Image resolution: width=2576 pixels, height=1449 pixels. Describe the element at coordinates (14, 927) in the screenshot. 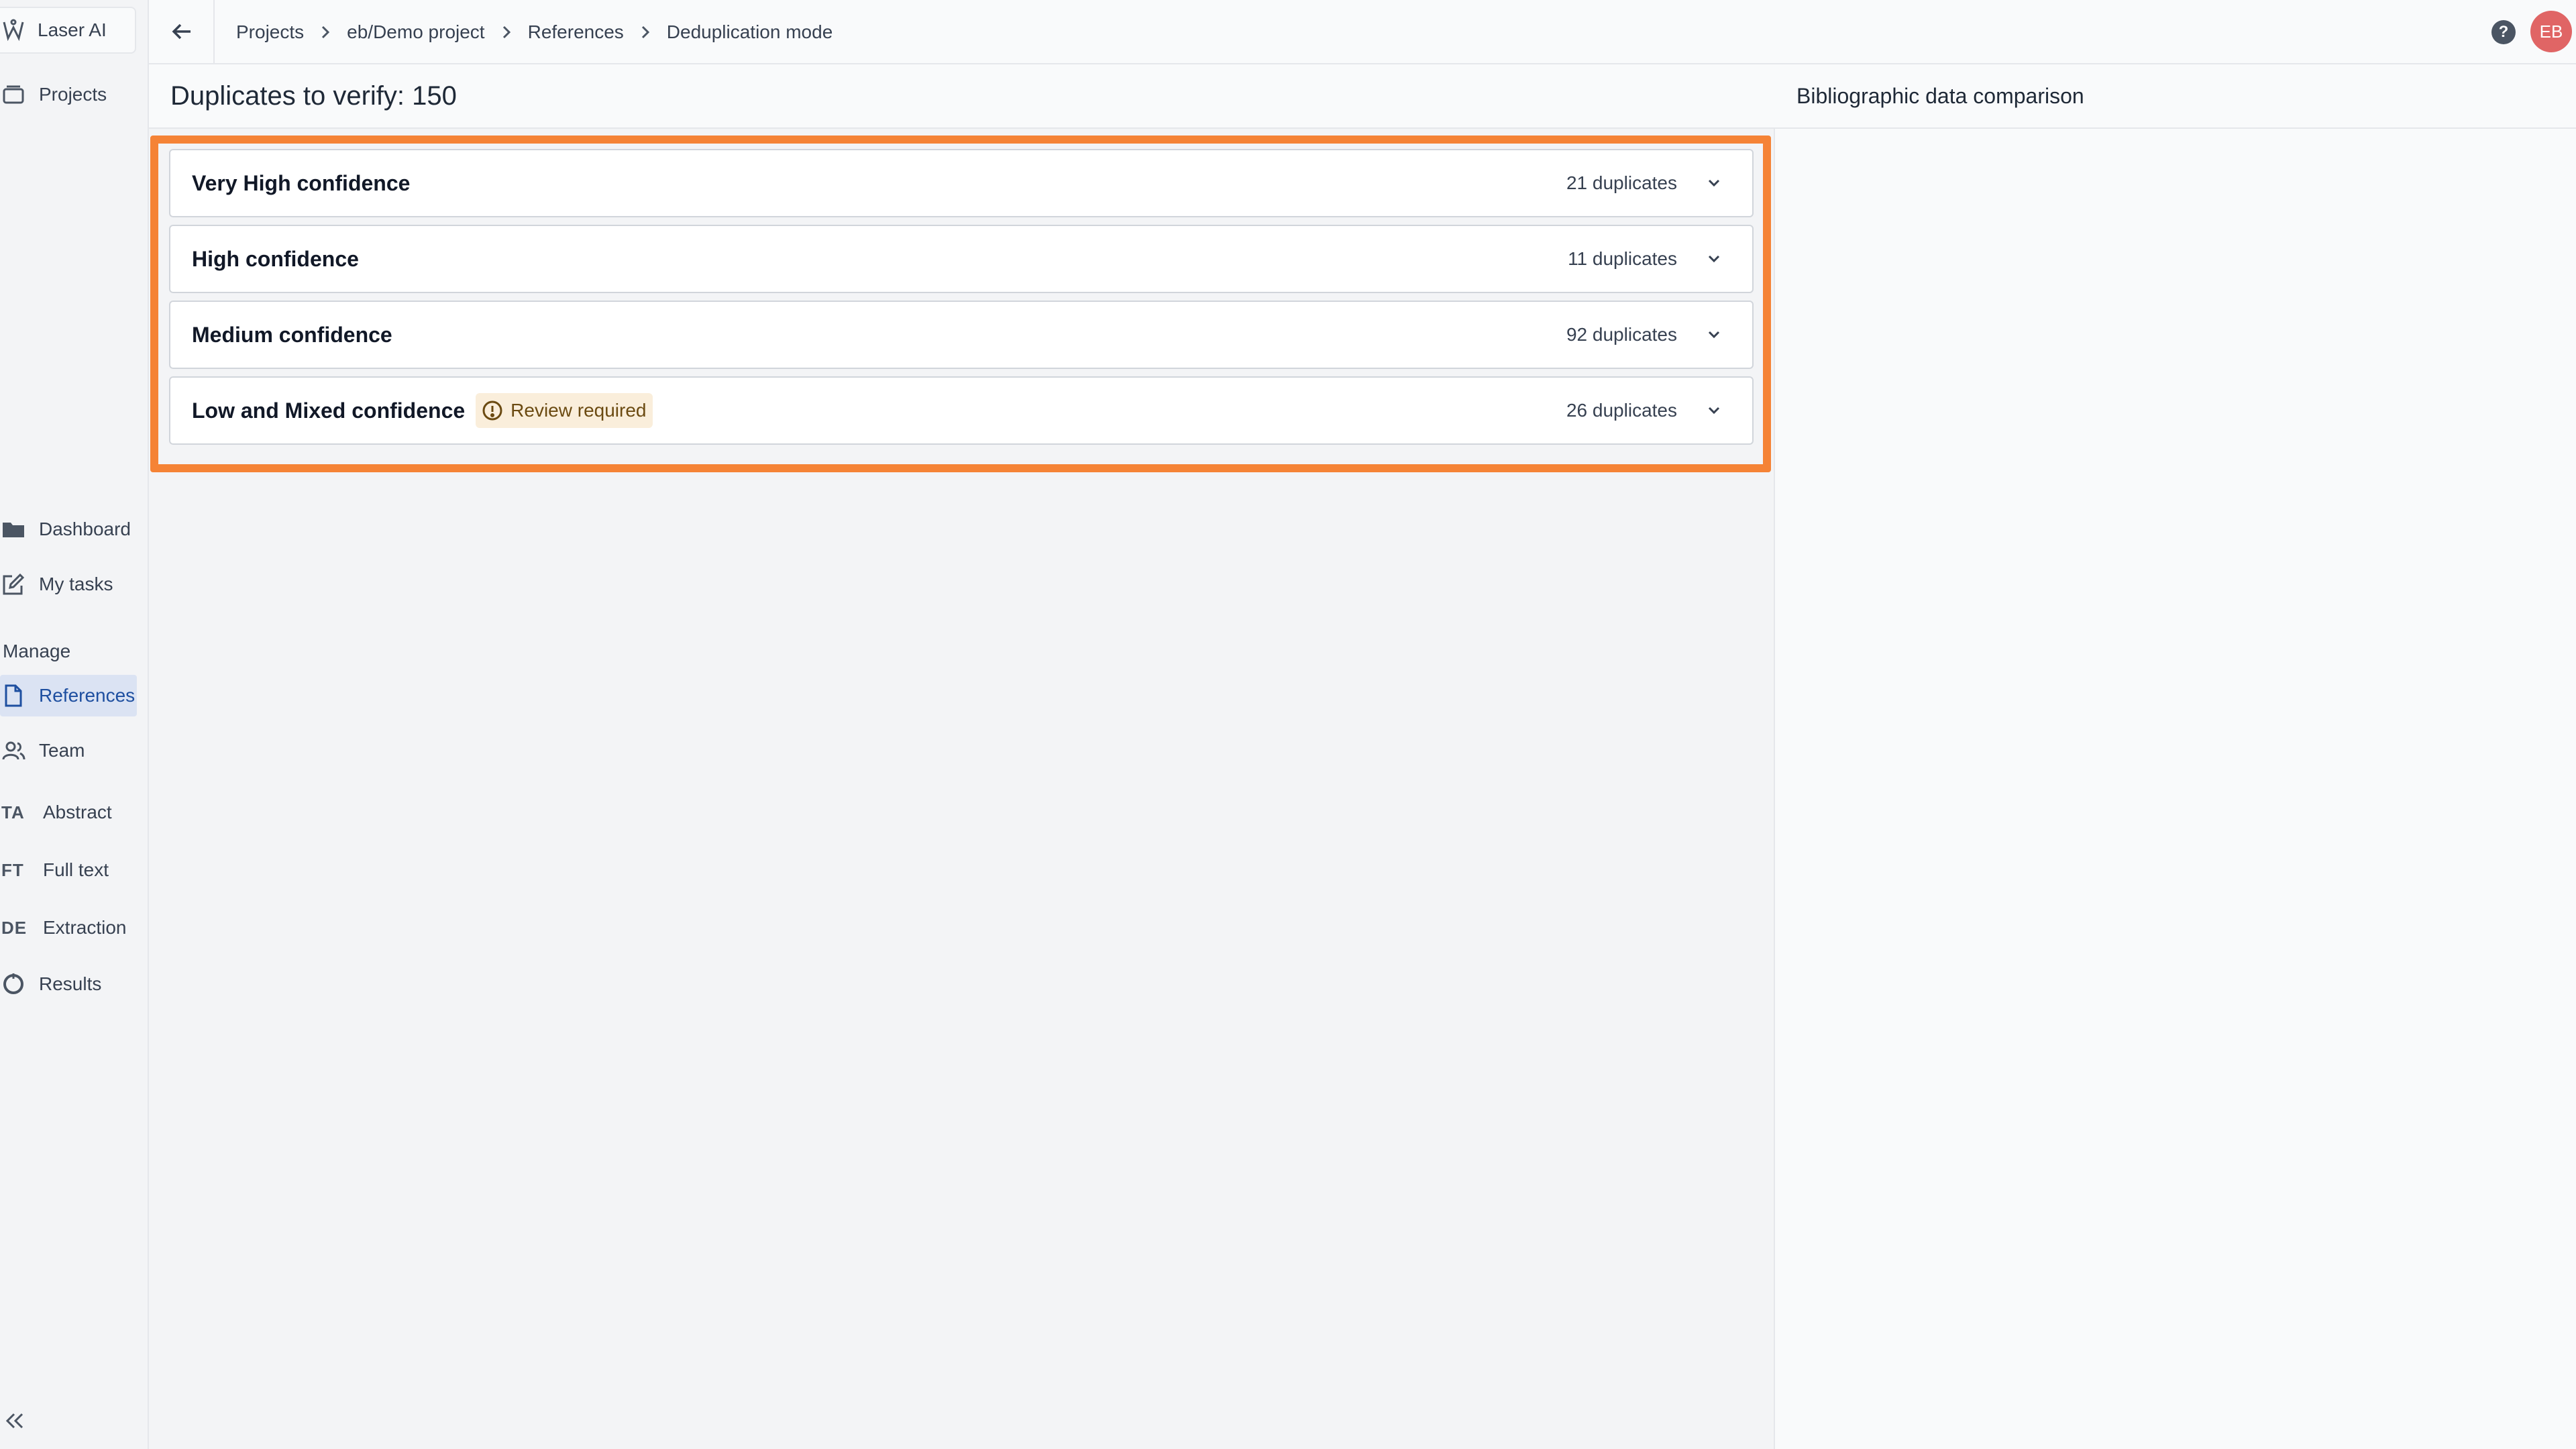

I see `extraction-abbr: DE` at that location.